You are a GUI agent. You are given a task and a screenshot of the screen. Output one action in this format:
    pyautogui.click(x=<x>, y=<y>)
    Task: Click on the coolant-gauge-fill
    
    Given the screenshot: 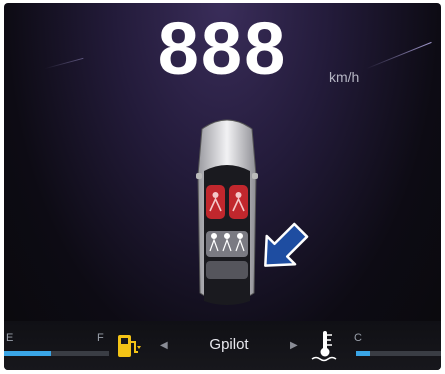 What is the action you would take?
    pyautogui.click(x=363, y=353)
    